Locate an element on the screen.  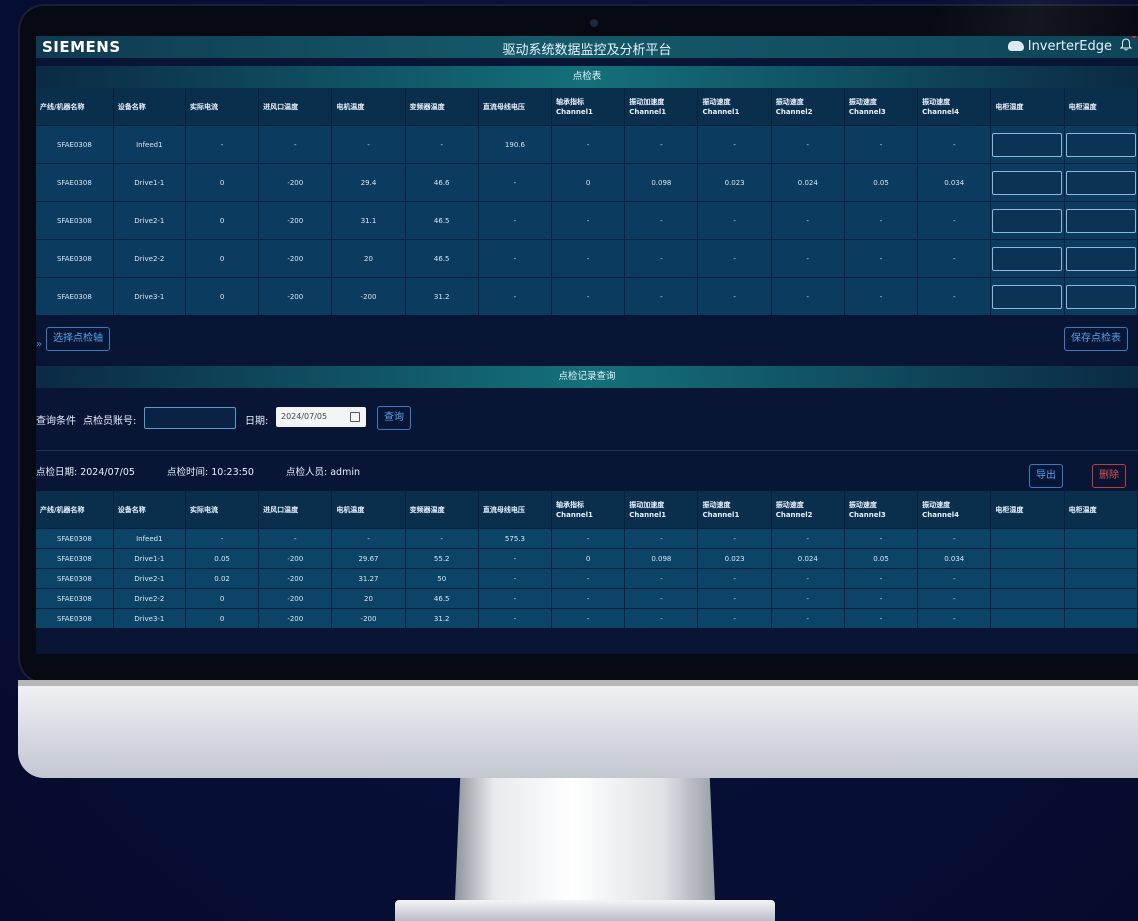
table-cell: 0.02 is located at coordinates (222, 578).